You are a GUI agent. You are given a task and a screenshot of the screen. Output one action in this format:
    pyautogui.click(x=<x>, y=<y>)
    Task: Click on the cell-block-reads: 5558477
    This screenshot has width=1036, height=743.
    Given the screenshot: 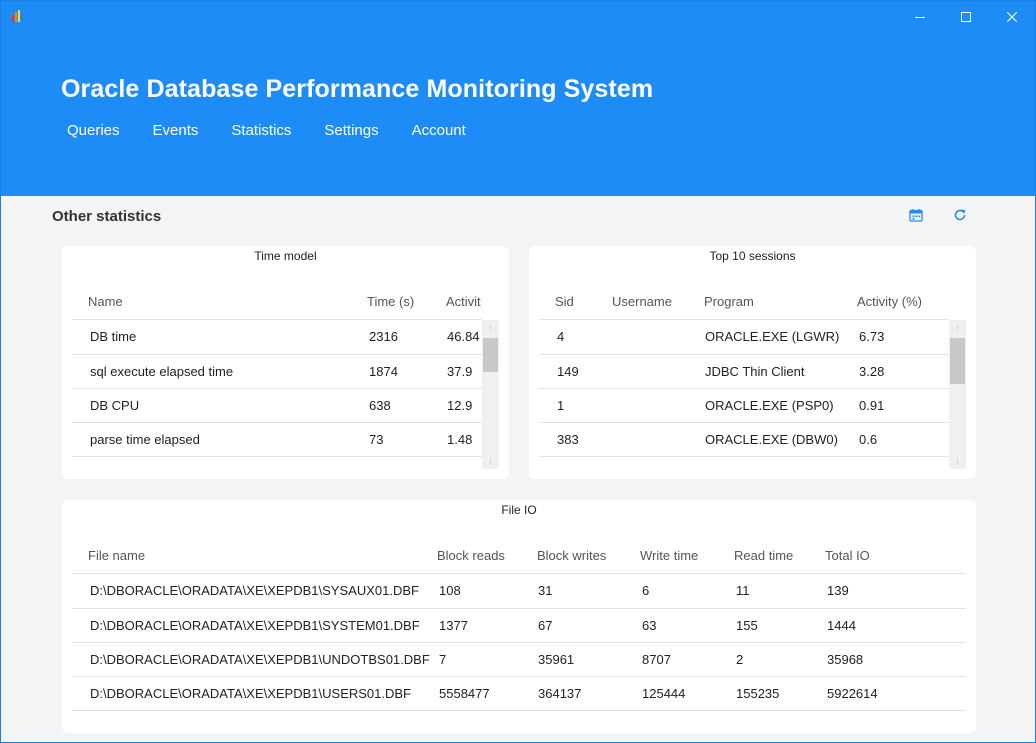 What is the action you would take?
    pyautogui.click(x=464, y=693)
    